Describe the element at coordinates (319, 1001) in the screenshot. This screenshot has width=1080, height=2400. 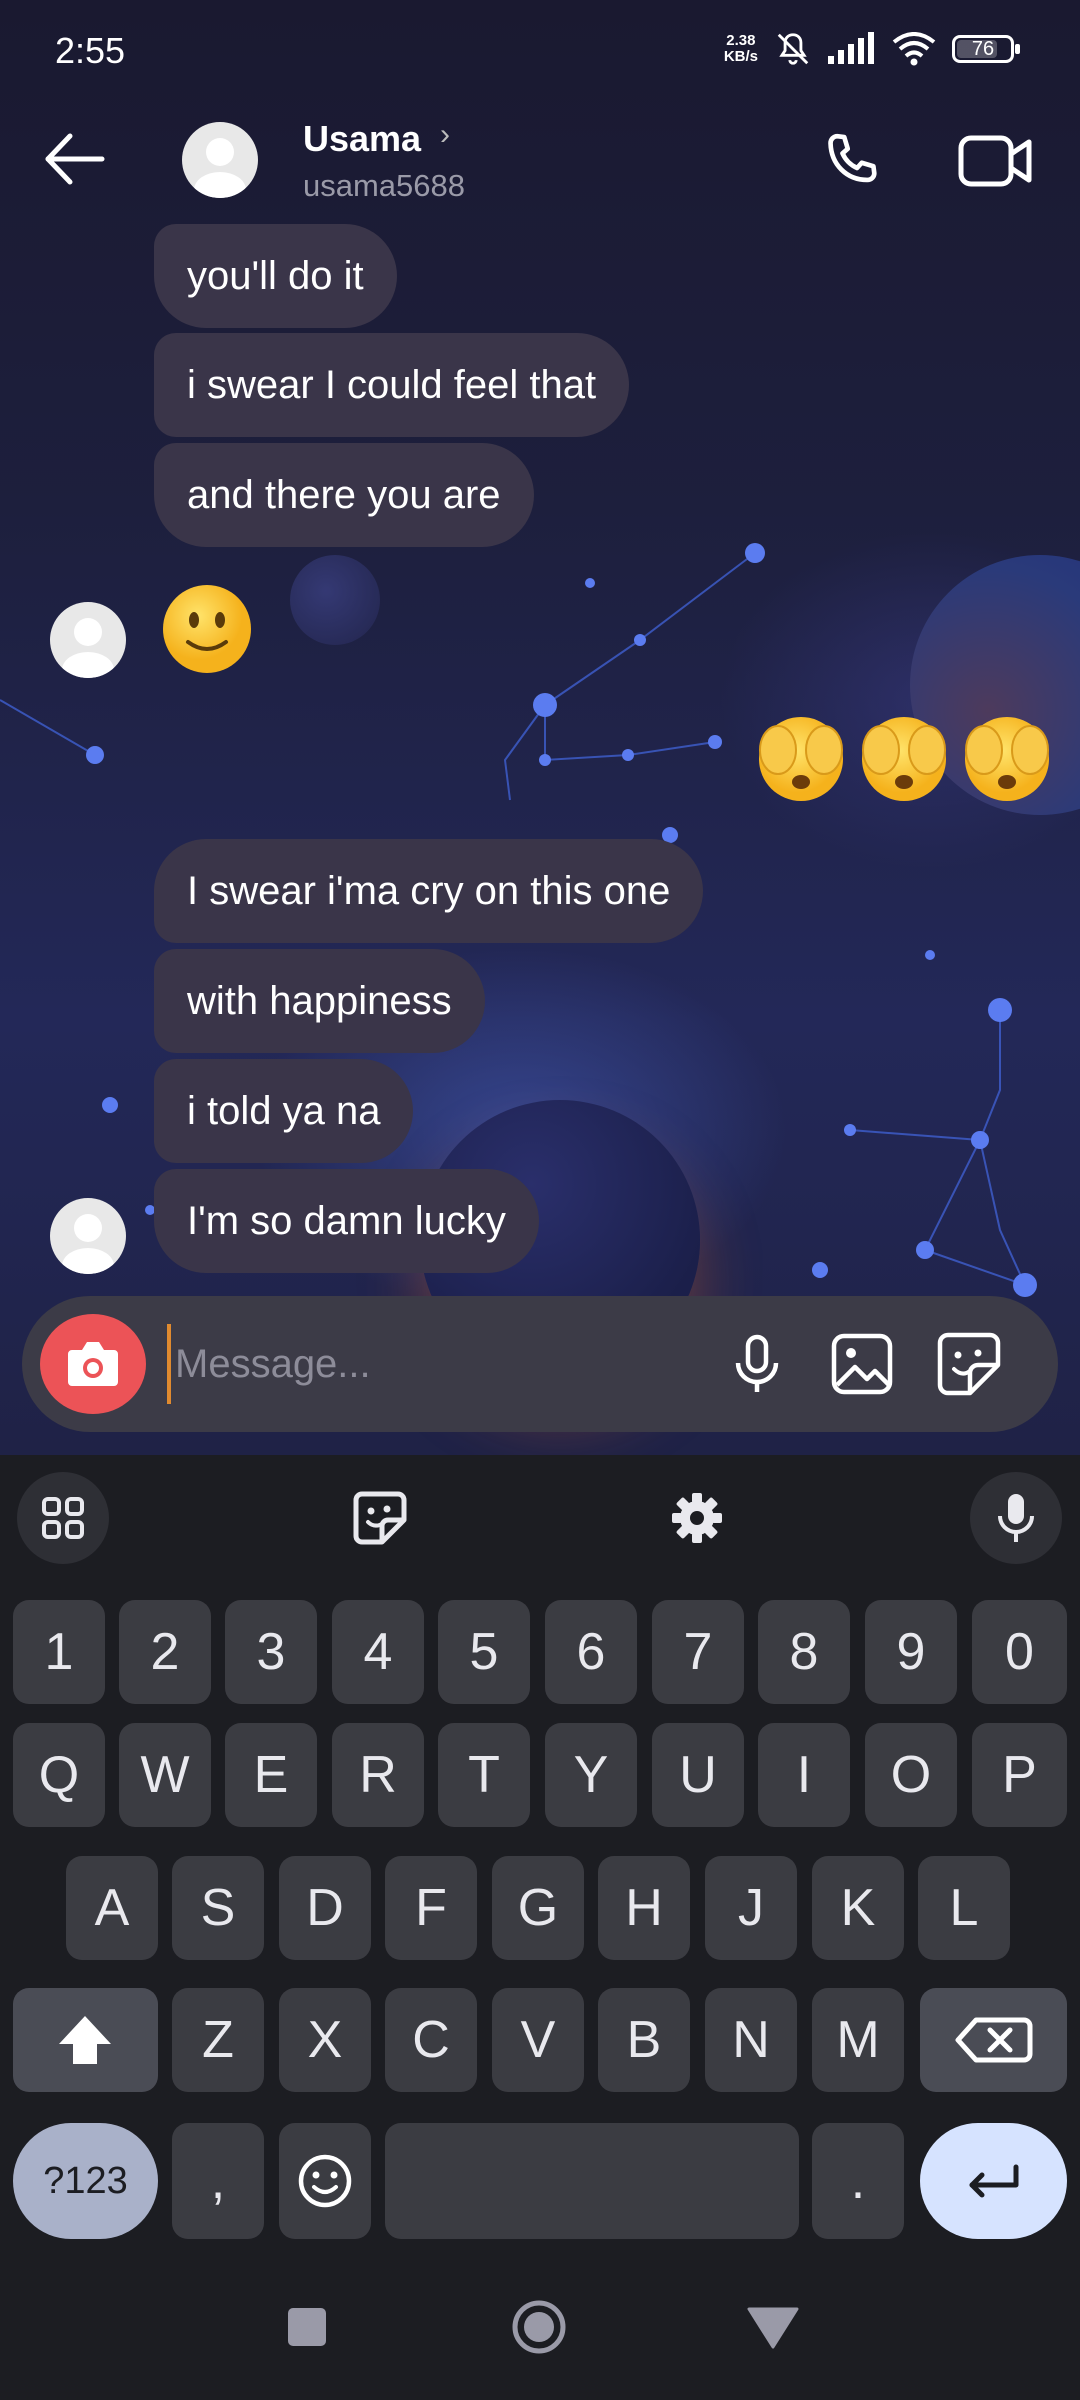
I see `message-bubble: with happiness` at that location.